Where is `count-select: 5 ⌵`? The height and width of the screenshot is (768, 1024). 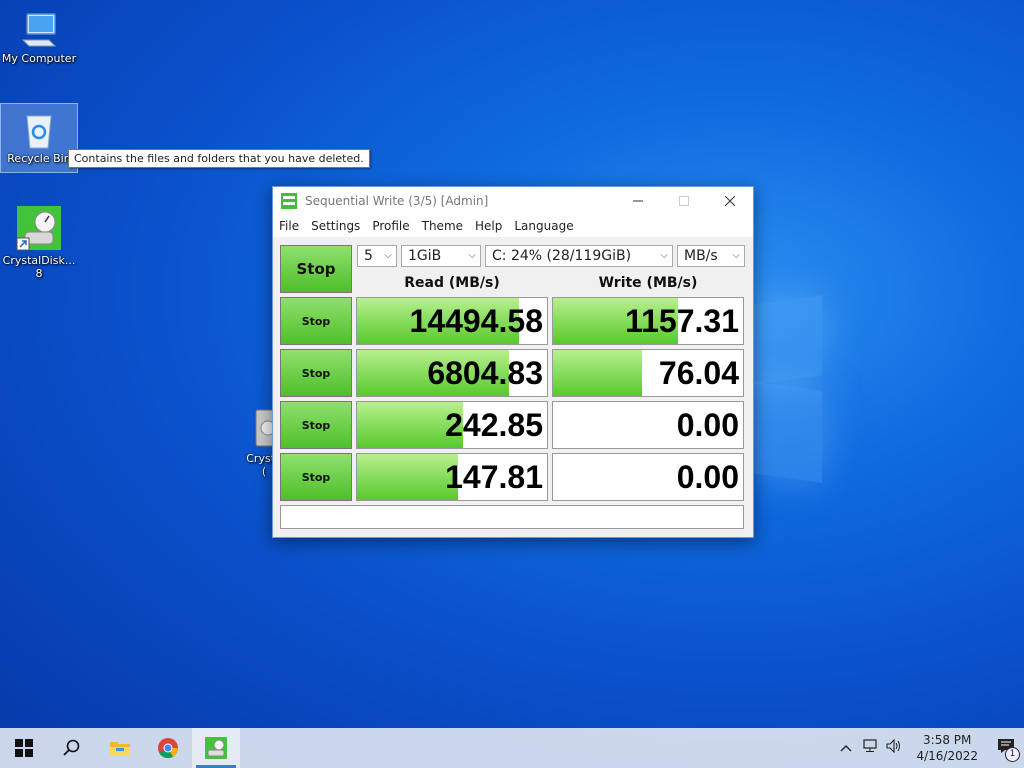 count-select: 5 ⌵ is located at coordinates (377, 256).